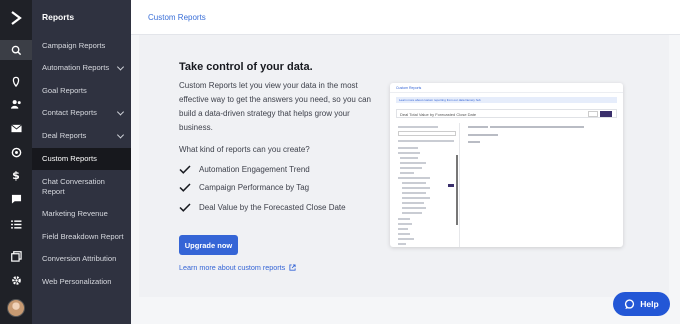 Image resolution: width=680 pixels, height=324 pixels. What do you see at coordinates (76, 67) in the screenshot?
I see `sidebar-item-label: Automation Reports` at bounding box center [76, 67].